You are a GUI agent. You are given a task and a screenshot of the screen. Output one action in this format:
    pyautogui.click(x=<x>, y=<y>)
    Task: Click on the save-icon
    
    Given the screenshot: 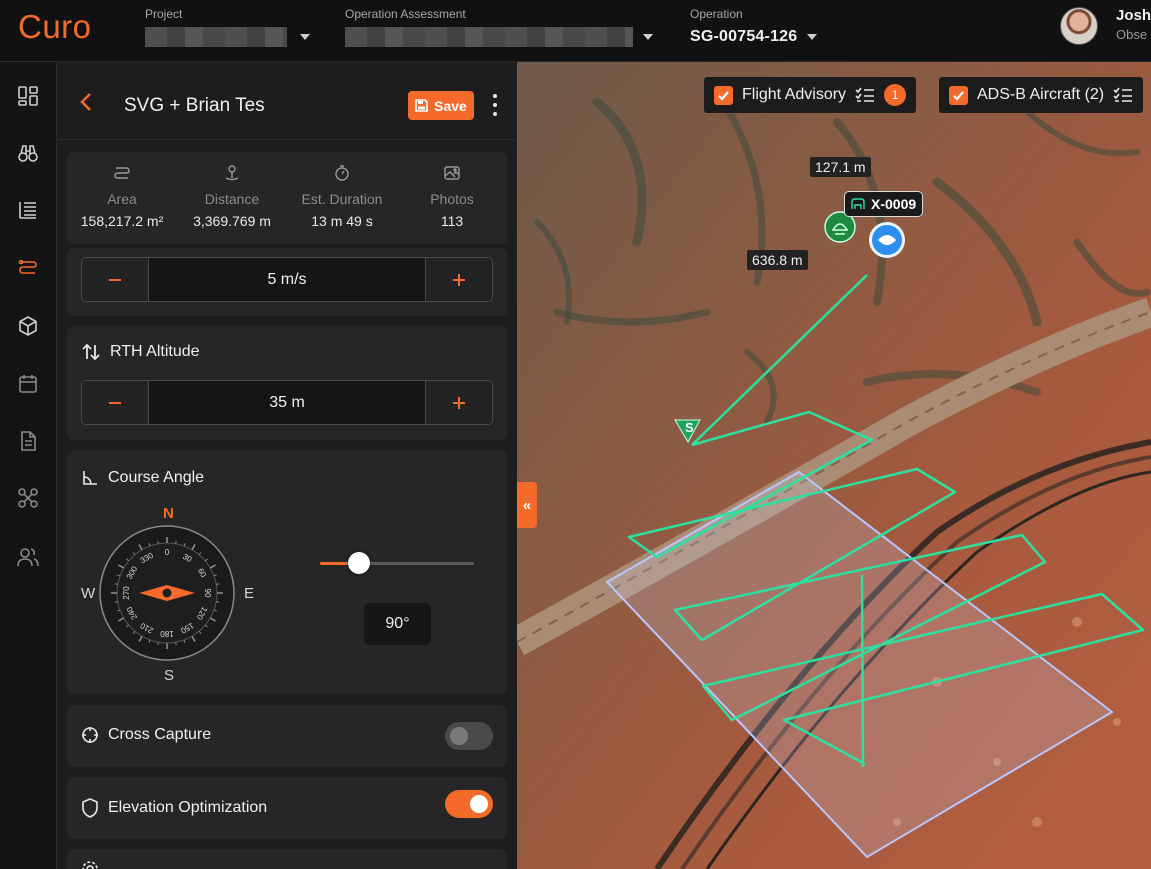 What is the action you would take?
    pyautogui.click(x=421, y=105)
    